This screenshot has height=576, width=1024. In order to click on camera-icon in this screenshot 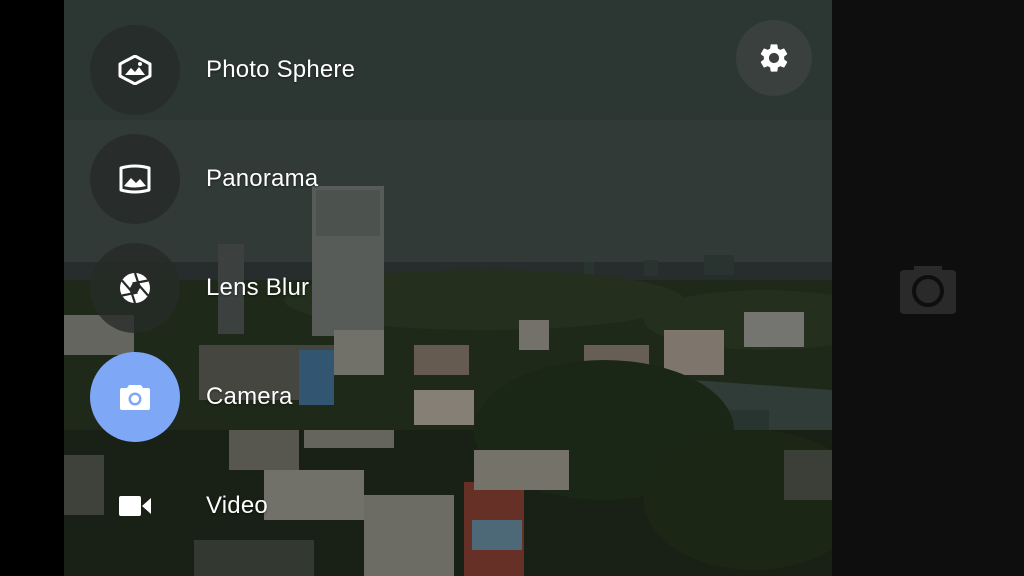, I will do `click(135, 397)`.